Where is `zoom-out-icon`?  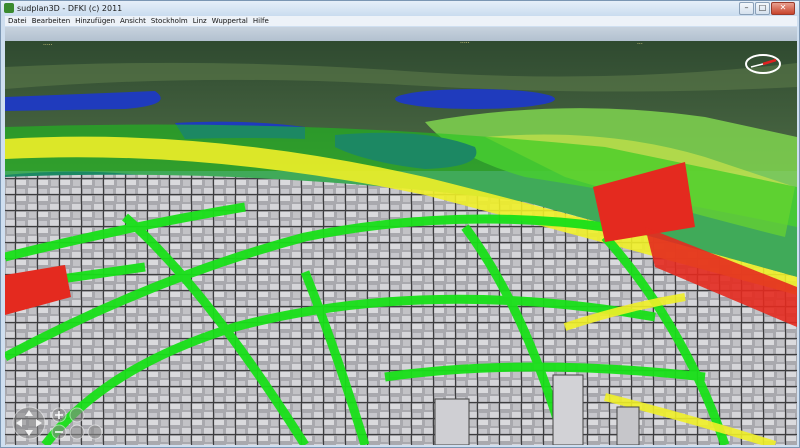
zoom-out-icon is located at coordinates (59, 432).